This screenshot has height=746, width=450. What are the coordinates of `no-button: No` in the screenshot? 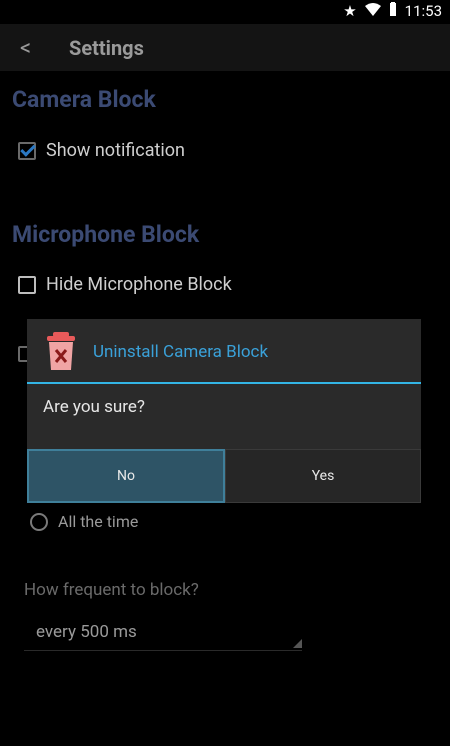 It's located at (126, 476).